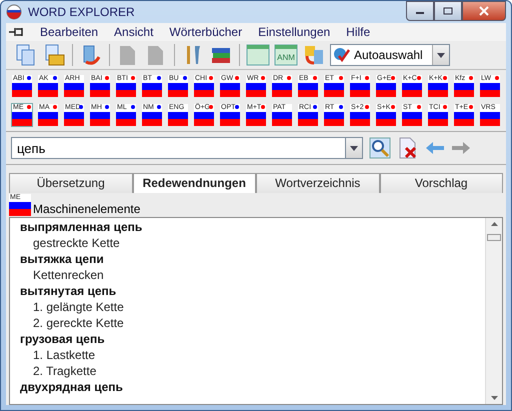  What do you see at coordinates (14, 12) in the screenshot?
I see `flag-globe-icon` at bounding box center [14, 12].